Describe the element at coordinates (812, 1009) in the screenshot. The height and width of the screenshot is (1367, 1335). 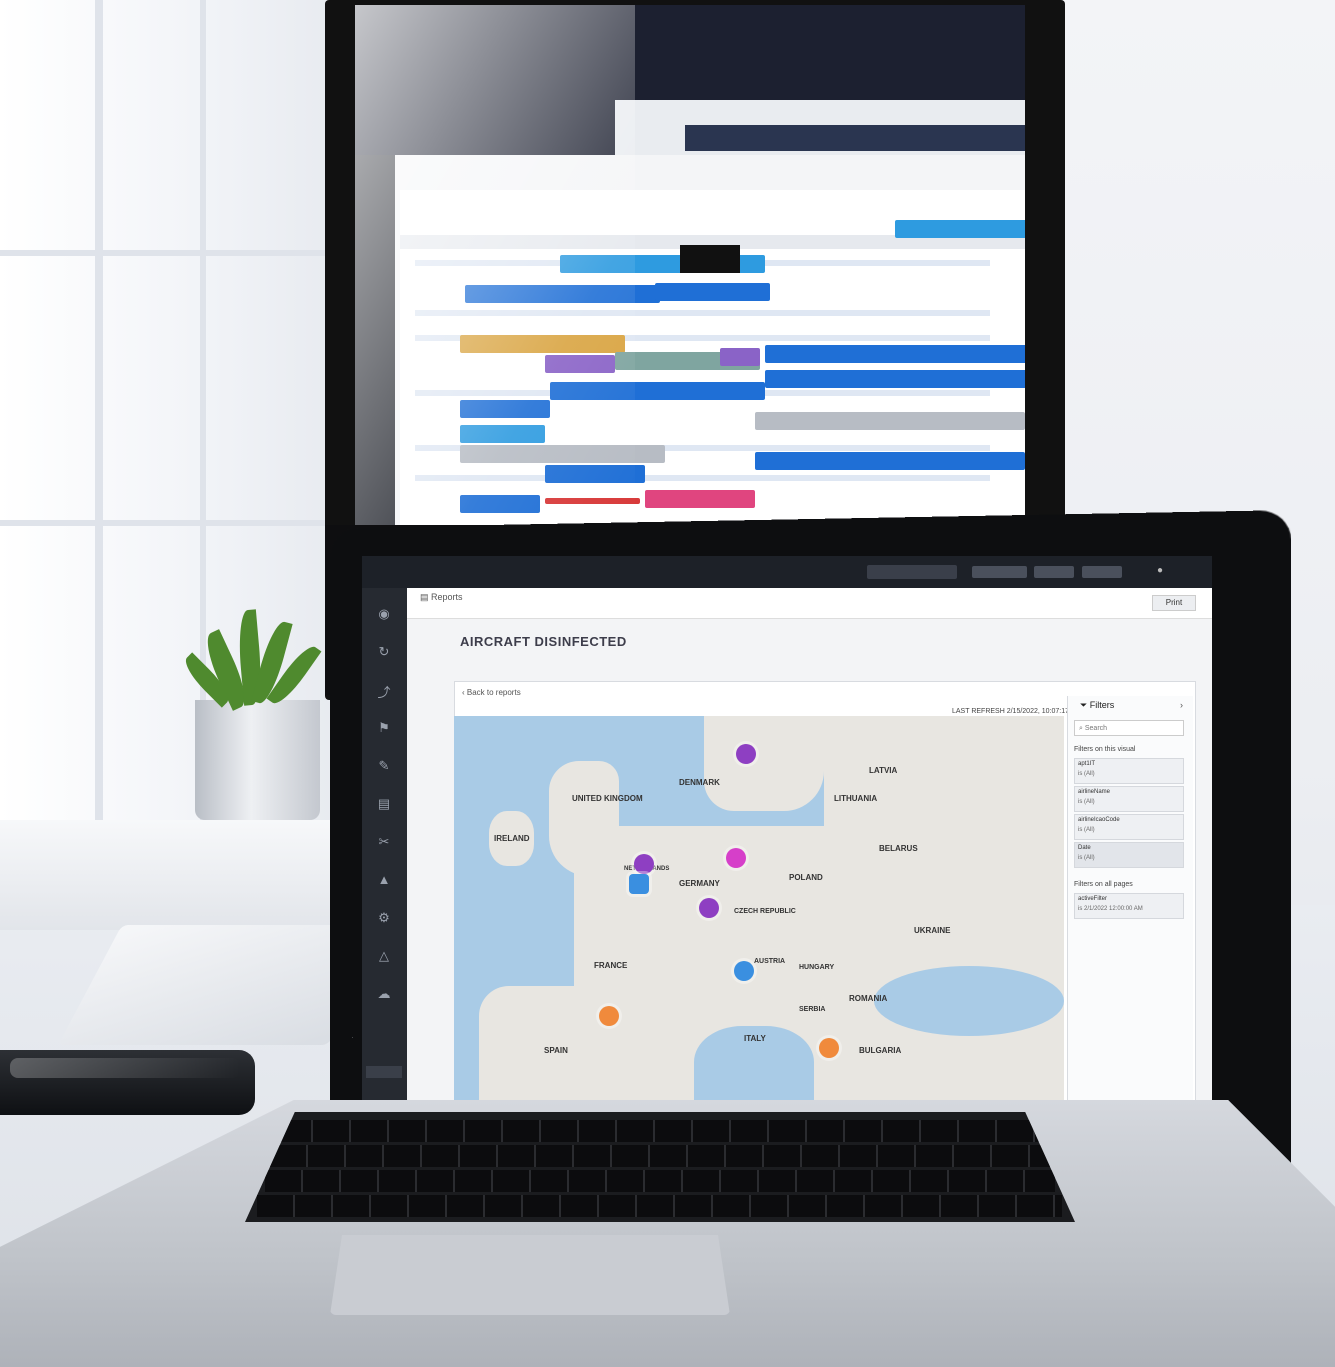
I see `country-label: SERBIA` at that location.